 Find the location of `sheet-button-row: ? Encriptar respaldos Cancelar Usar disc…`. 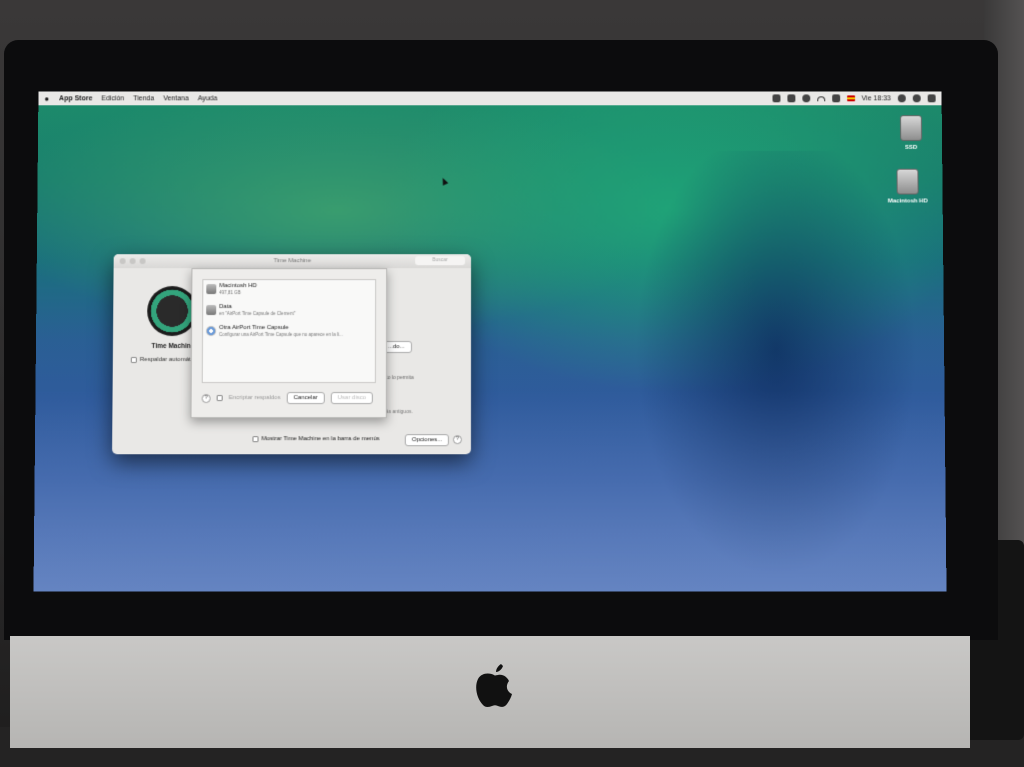

sheet-button-row: ? Encriptar respaldos Cancelar Usar disc… is located at coordinates (290, 398).